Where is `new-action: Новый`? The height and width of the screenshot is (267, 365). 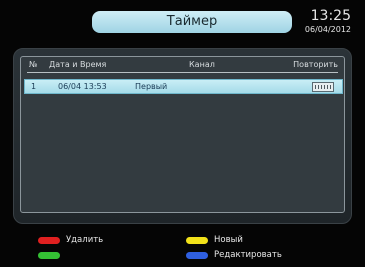
new-action: Новый is located at coordinates (228, 240).